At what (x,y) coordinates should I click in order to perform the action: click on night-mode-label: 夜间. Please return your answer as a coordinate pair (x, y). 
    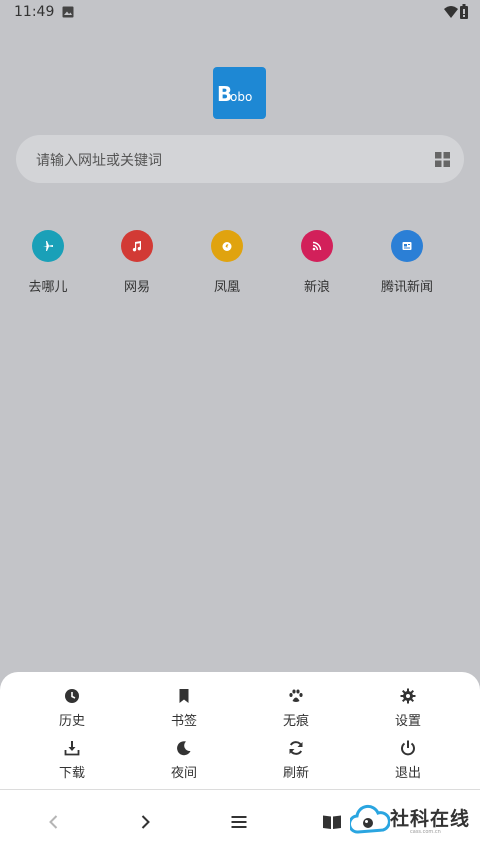
    Looking at the image, I should click on (183, 773).